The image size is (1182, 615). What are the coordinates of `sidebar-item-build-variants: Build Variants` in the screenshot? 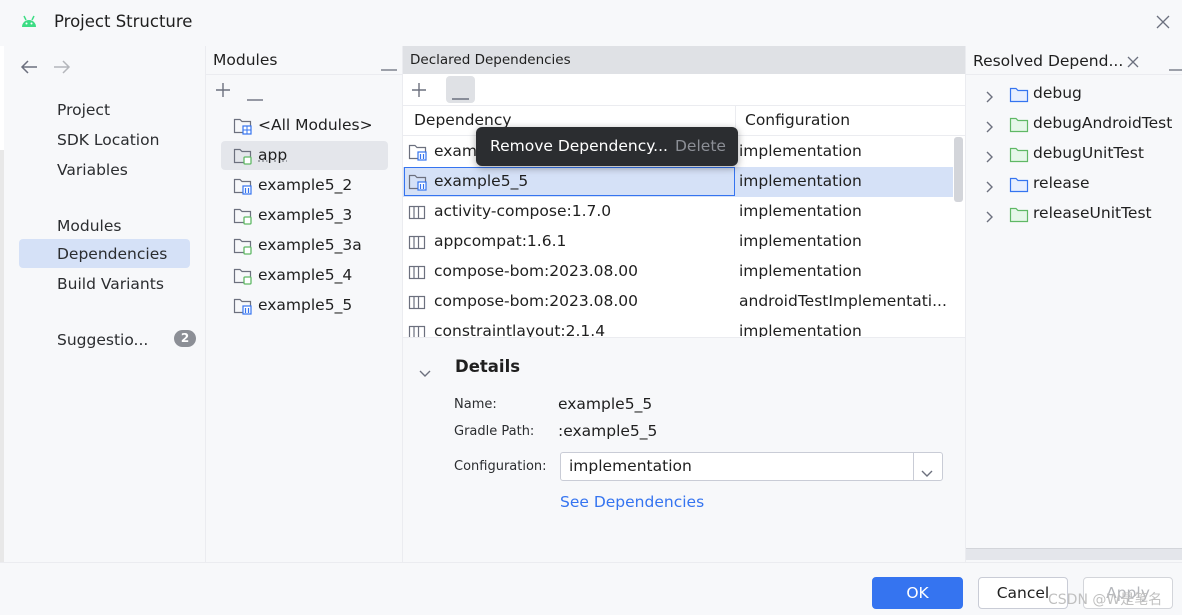 It's located at (110, 284).